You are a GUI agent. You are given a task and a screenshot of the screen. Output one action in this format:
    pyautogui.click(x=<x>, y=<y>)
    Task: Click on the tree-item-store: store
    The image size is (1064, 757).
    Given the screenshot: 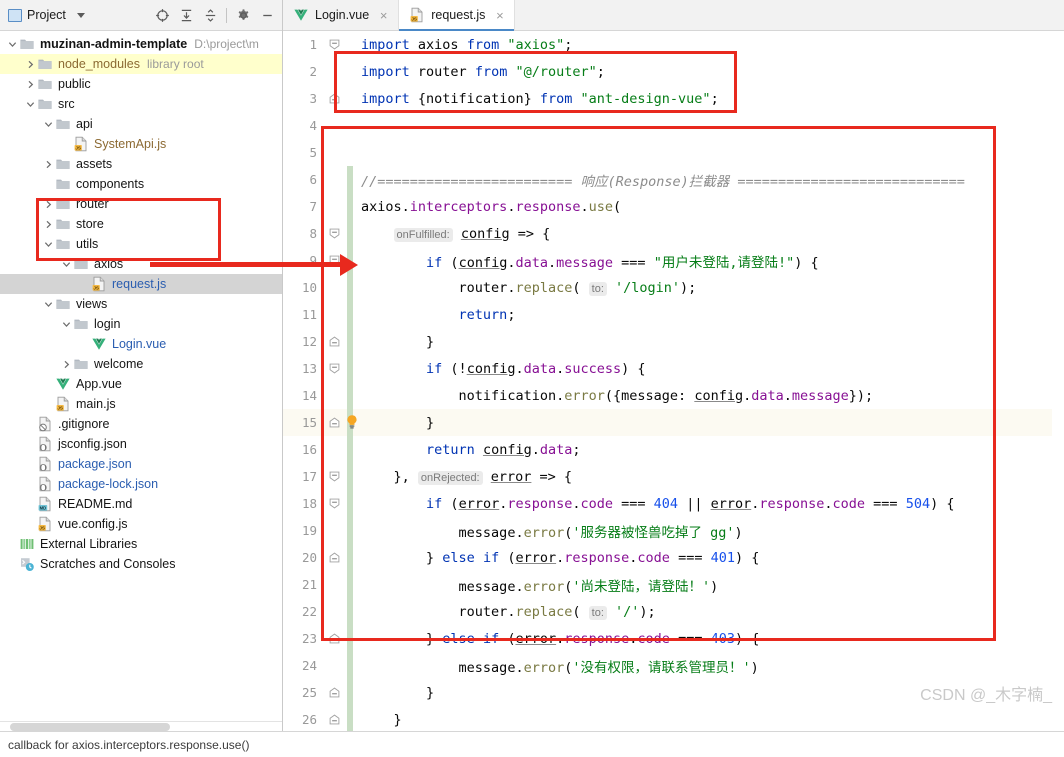 What is the action you would take?
    pyautogui.click(x=141, y=224)
    